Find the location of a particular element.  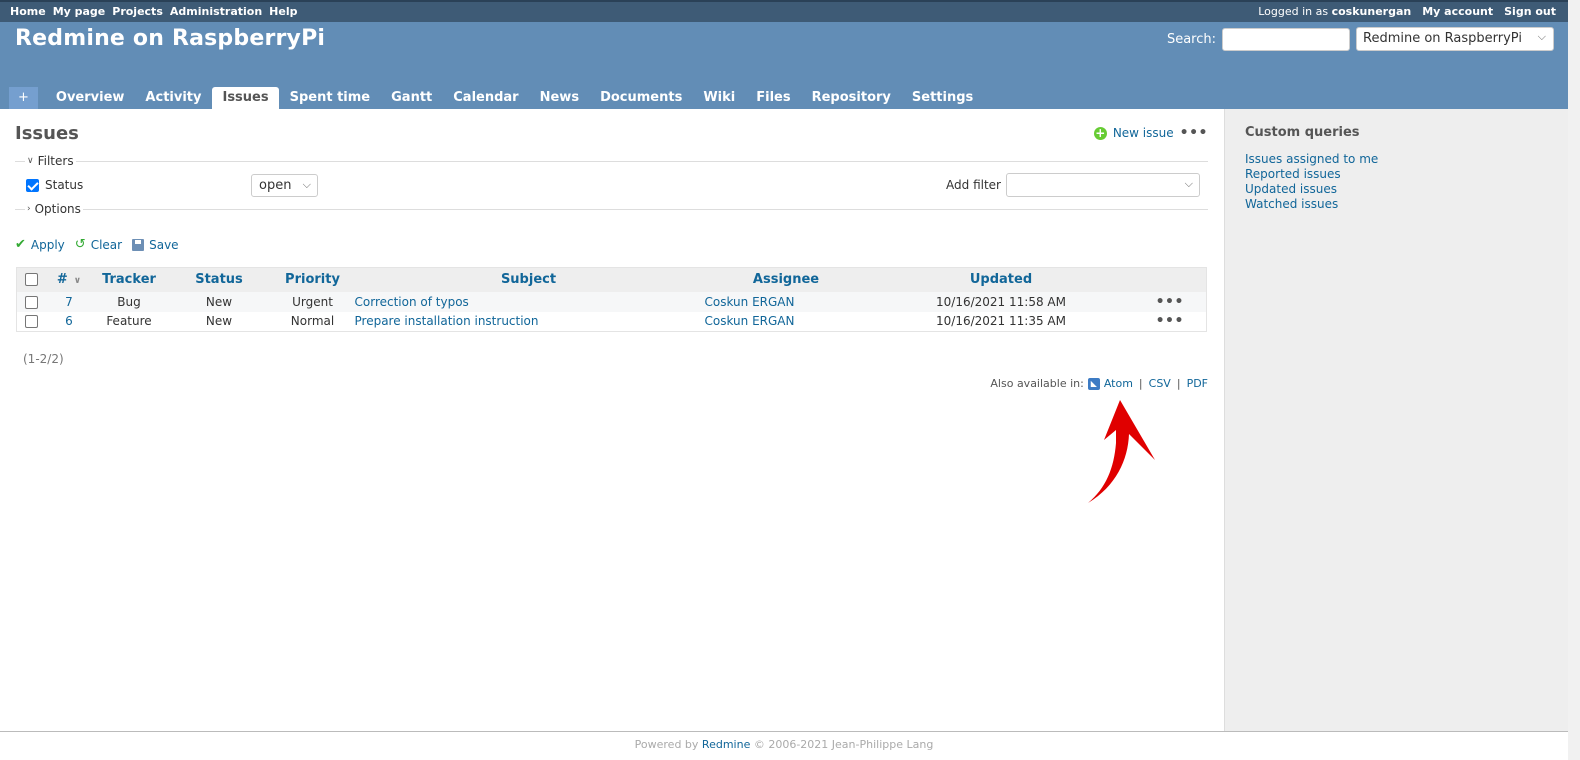

search-label: Search: is located at coordinates (1191, 39).